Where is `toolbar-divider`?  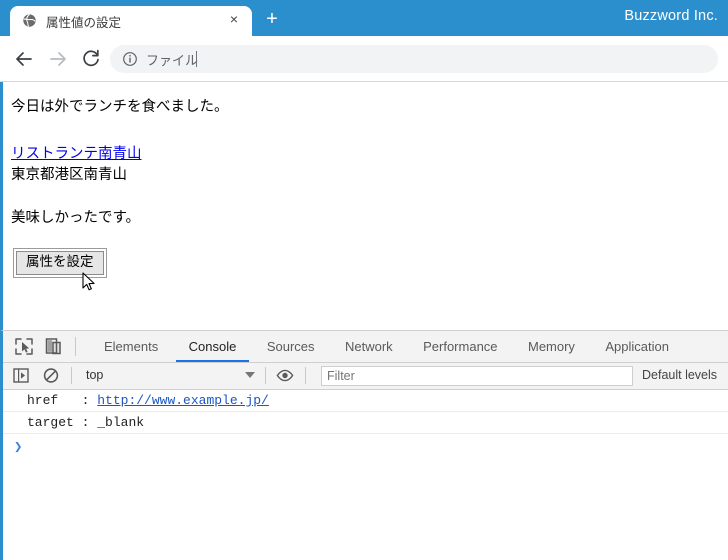 toolbar-divider is located at coordinates (75, 346).